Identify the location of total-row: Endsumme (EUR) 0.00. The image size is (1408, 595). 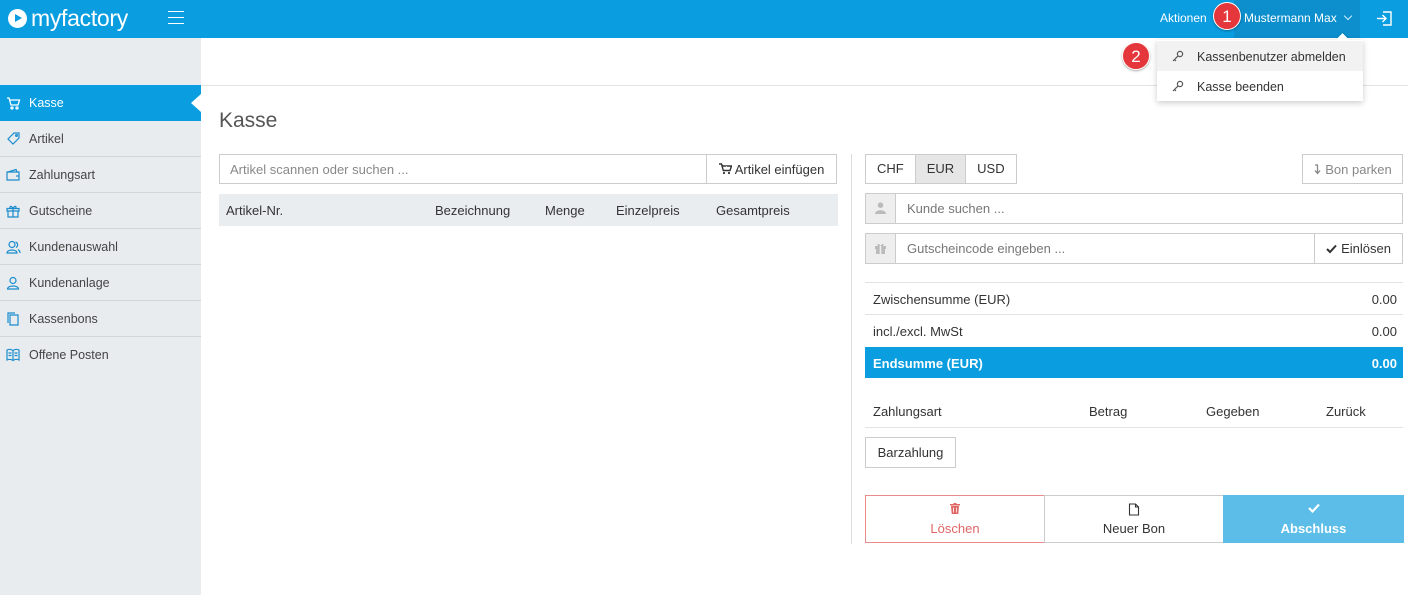
(1134, 362).